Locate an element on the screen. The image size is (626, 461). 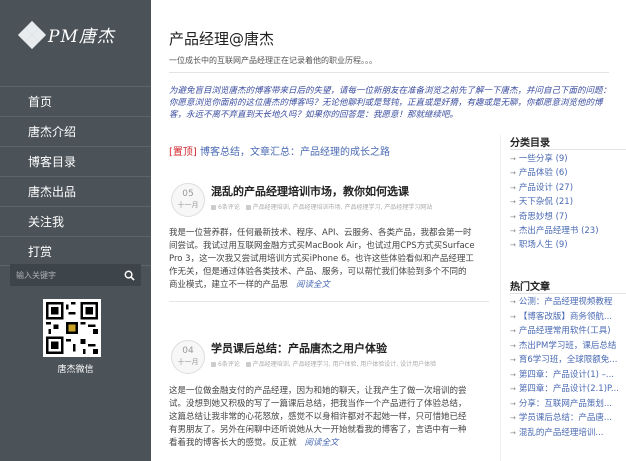
sidebar-nav: 首页 唐杰介绍 博客目录 唐杰出品 关注我 打赏 is located at coordinates (75, 176).